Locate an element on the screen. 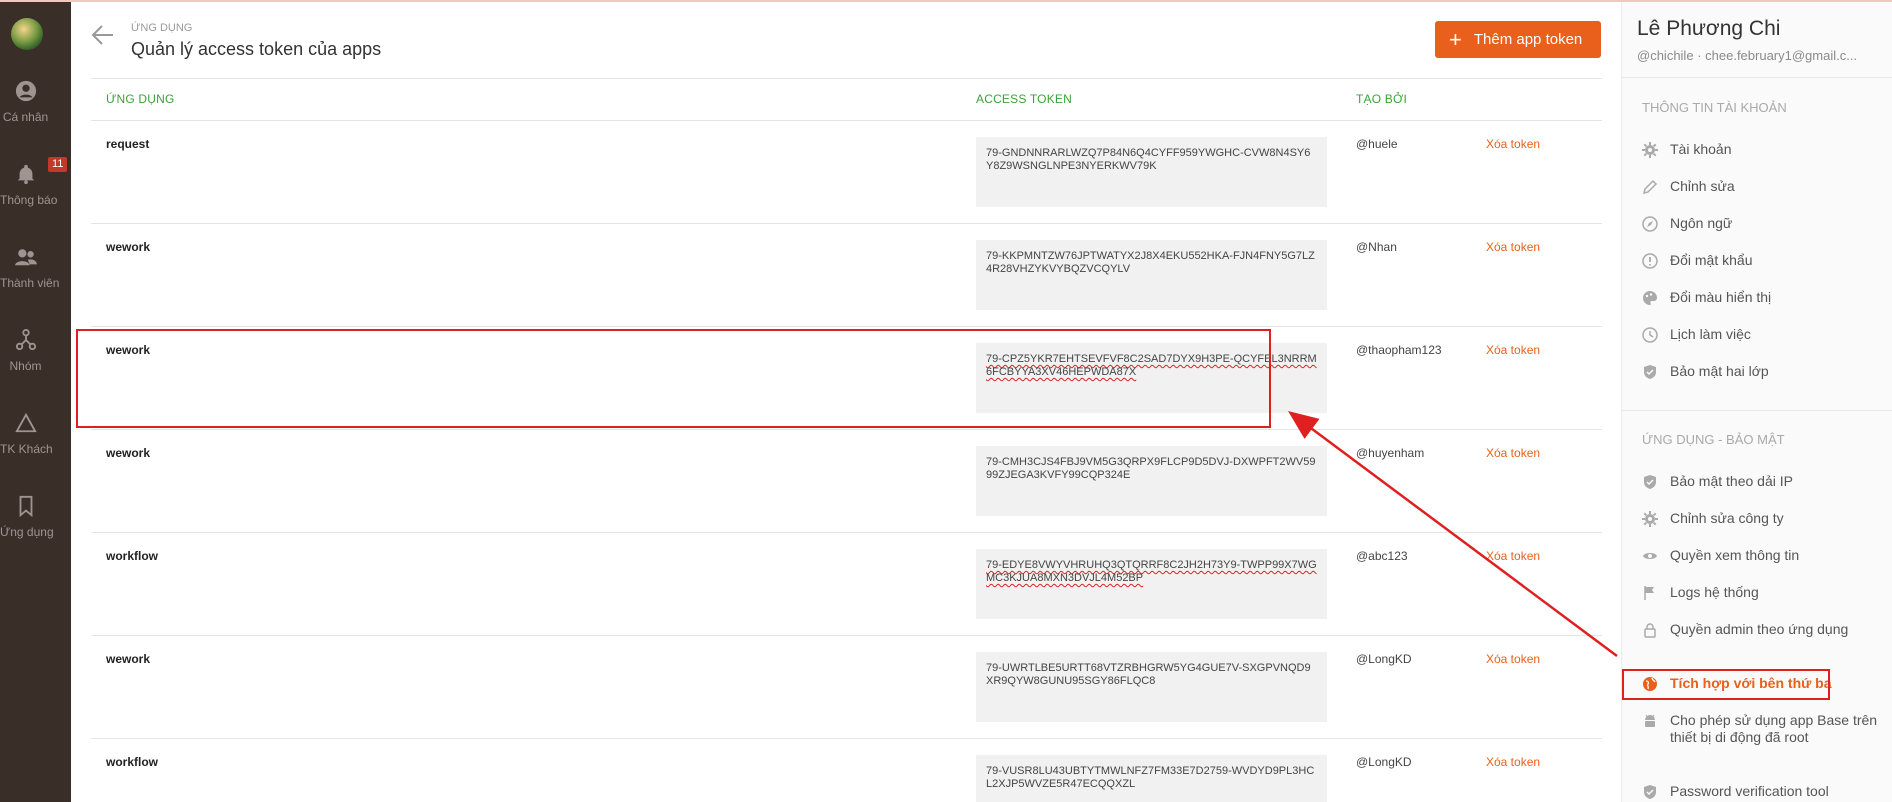 The width and height of the screenshot is (1892, 802). back-arrow-icon is located at coordinates (103, 37).